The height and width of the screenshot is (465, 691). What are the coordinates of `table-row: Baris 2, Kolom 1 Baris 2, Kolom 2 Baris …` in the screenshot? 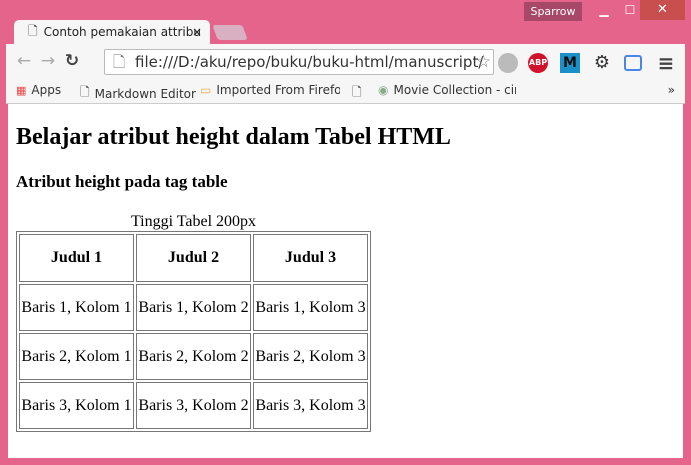 It's located at (193, 356).